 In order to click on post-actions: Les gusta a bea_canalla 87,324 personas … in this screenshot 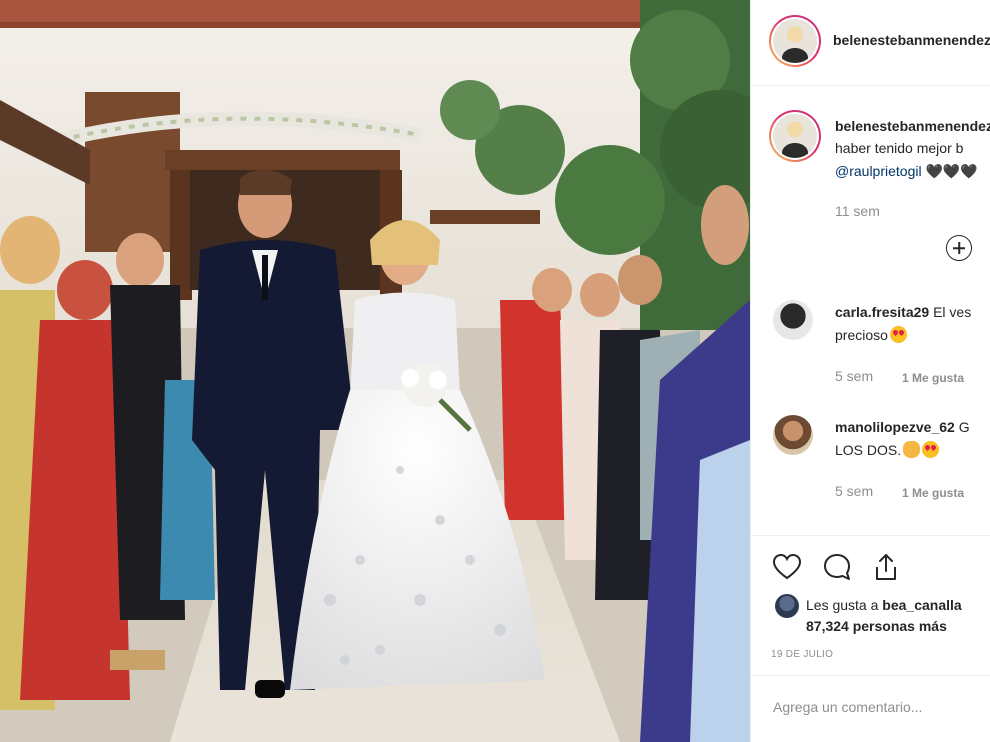, I will do `click(870, 605)`.